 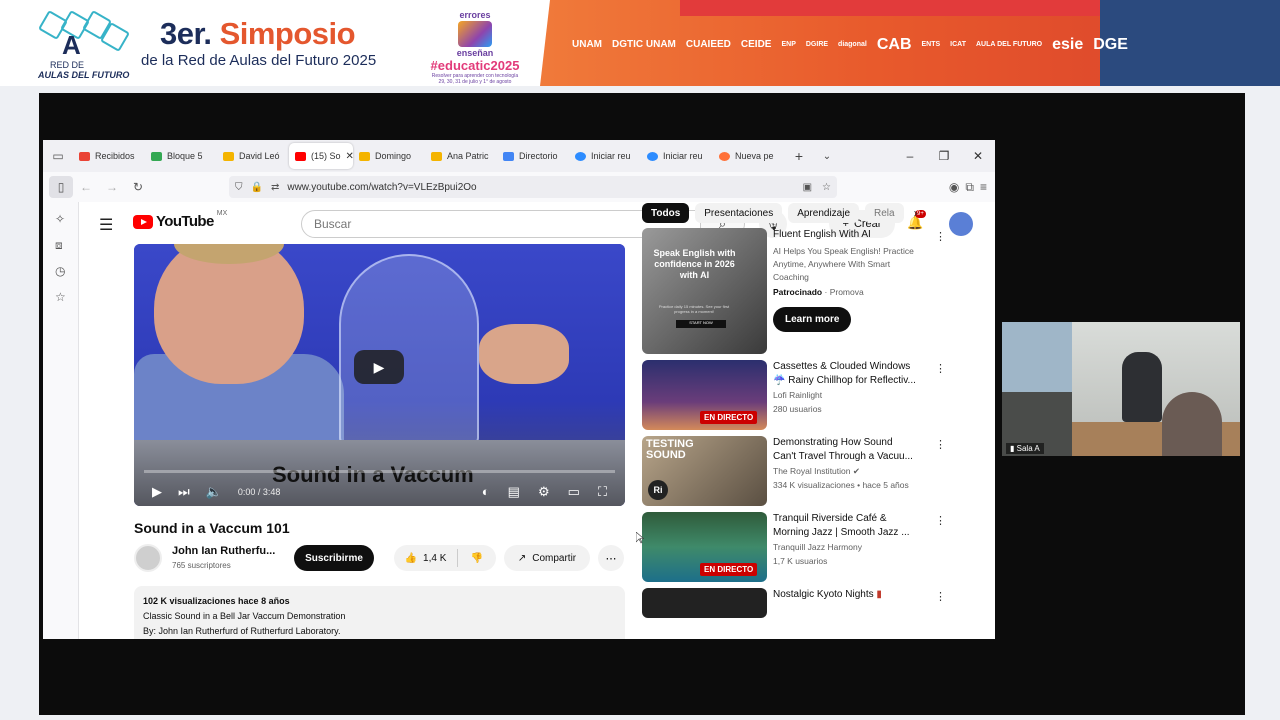 What do you see at coordinates (181, 156) in the screenshot?
I see `browser-tab: Bloque 5` at bounding box center [181, 156].